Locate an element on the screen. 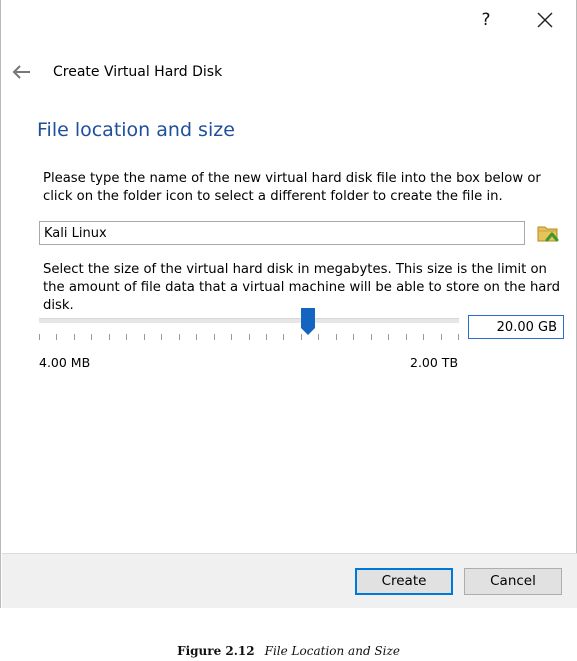  dialog-footer: Create Cancel is located at coordinates (289, 580).